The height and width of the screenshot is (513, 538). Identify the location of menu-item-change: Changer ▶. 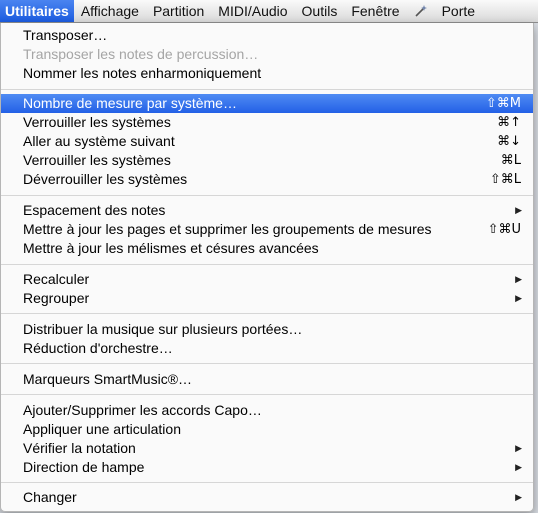
(267, 497).